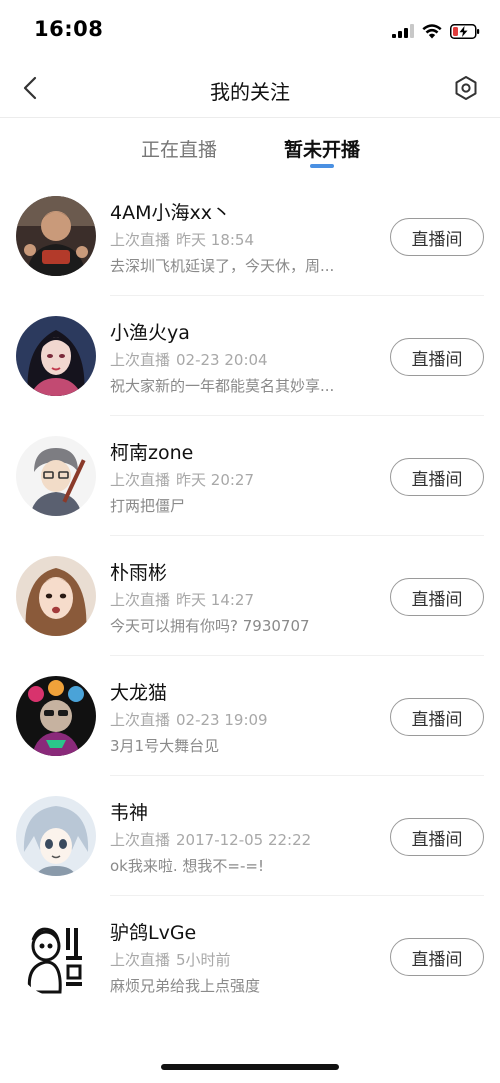 This screenshot has width=500, height=1083. What do you see at coordinates (185, 986) in the screenshot?
I see `streamer-description: 麻烦兄弟给我上点强度` at bounding box center [185, 986].